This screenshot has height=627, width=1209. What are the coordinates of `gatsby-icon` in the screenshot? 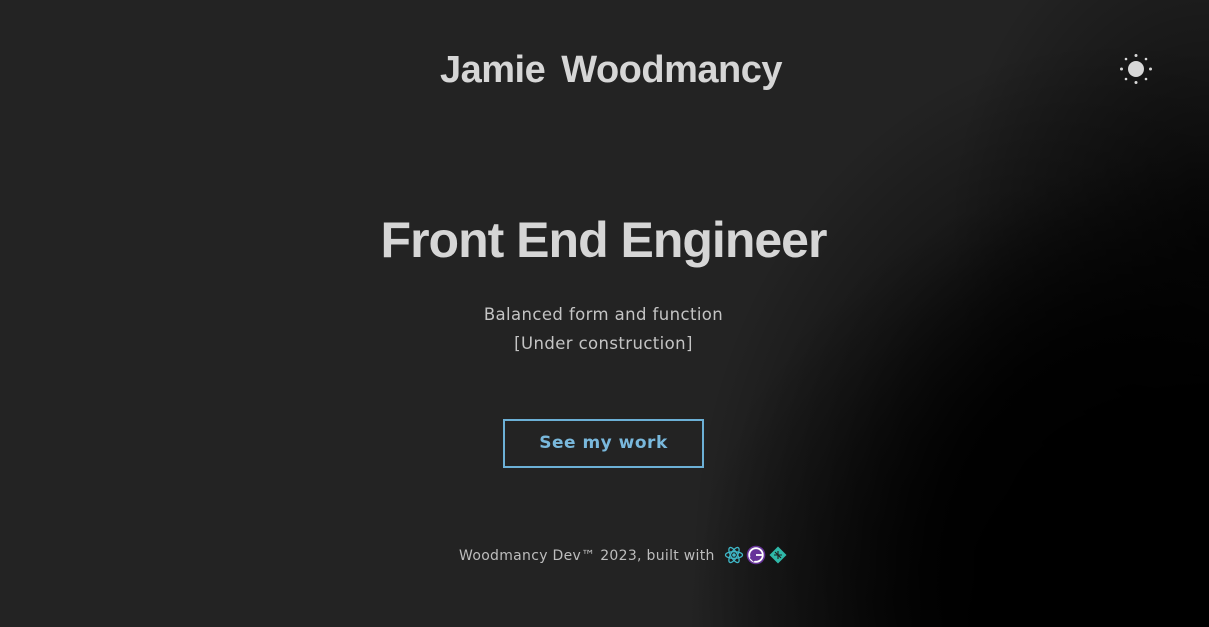 It's located at (756, 555).